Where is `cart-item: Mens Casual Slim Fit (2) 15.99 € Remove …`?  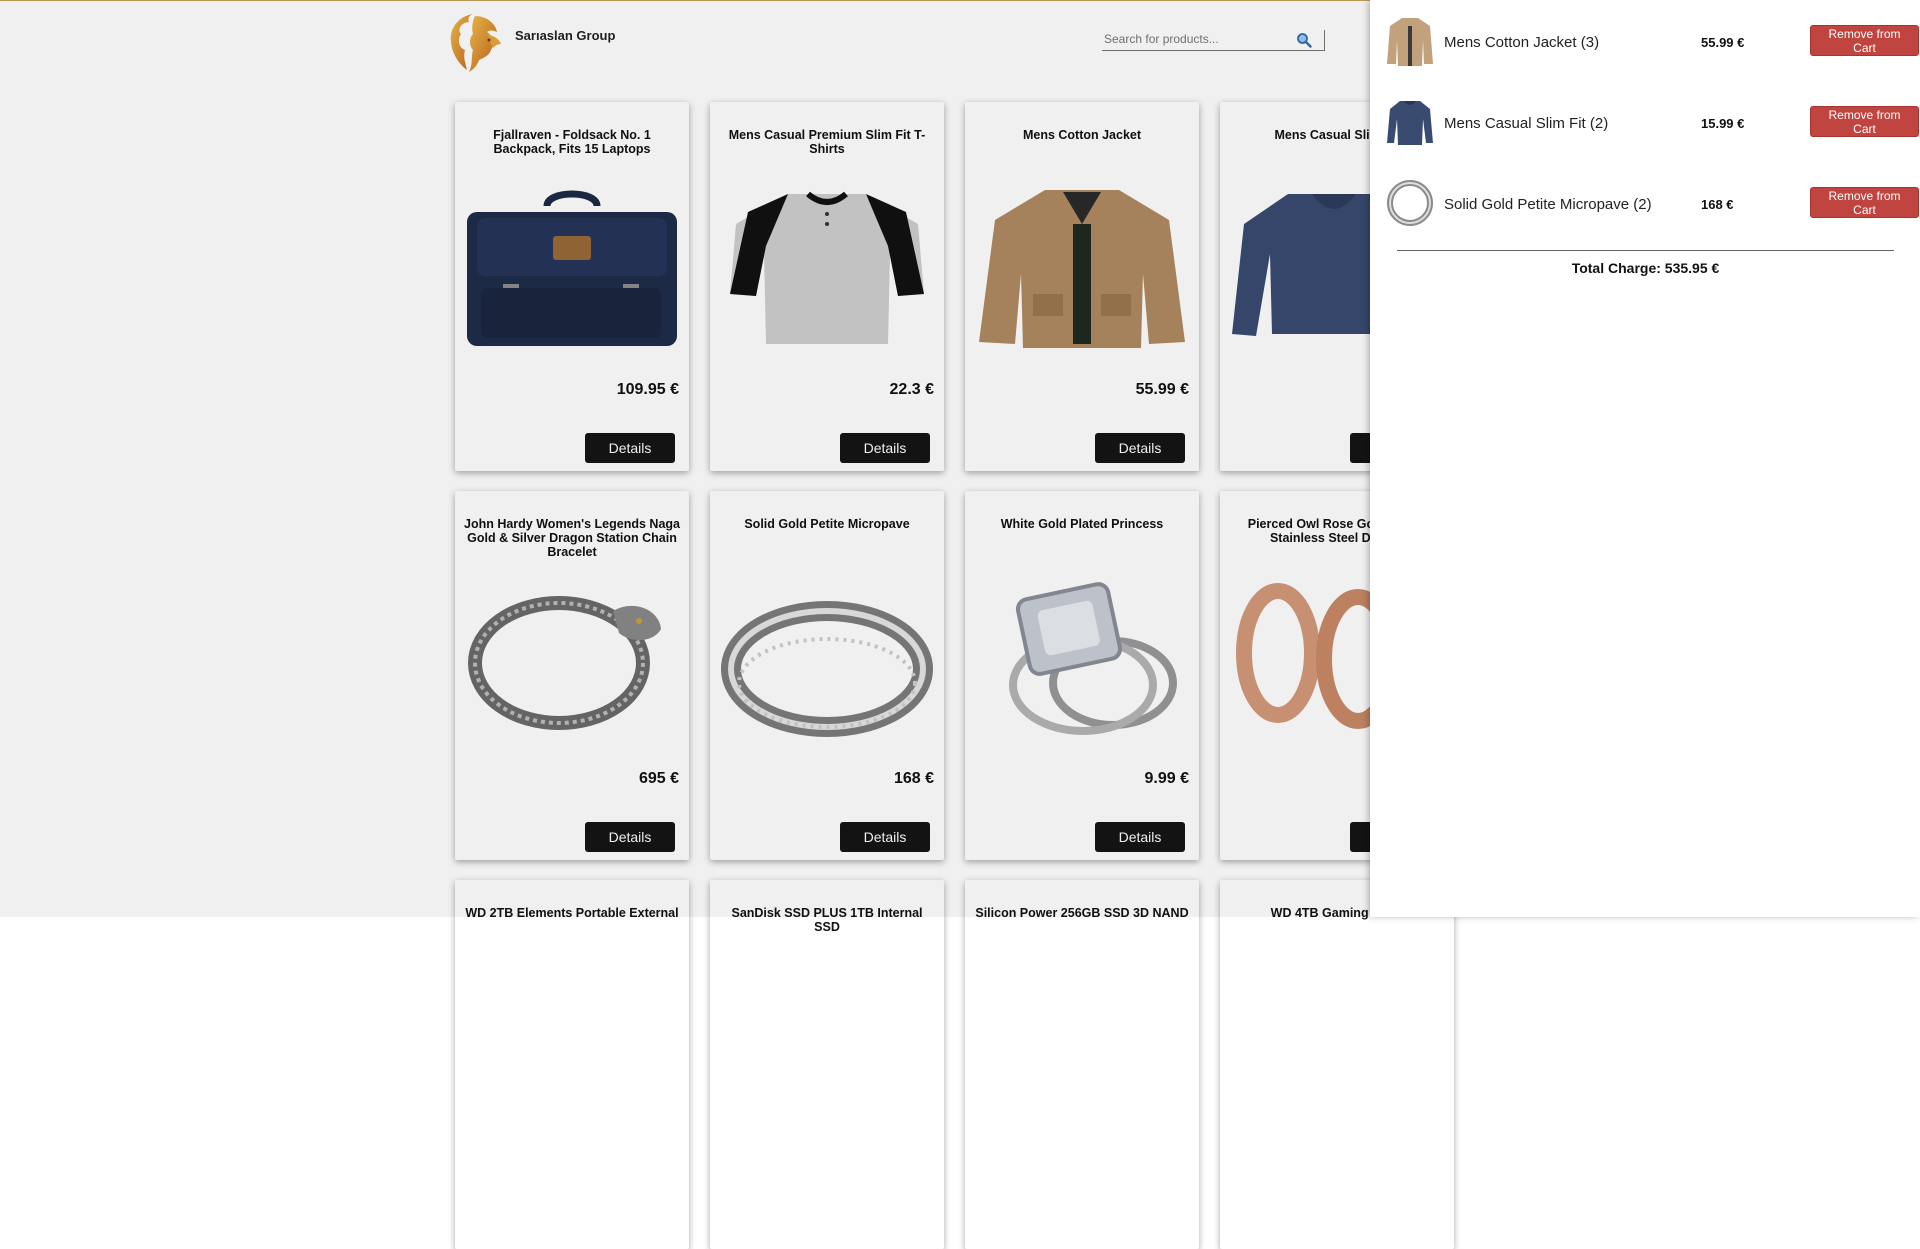
cart-item: Mens Casual Slim Fit (2) 15.99 € Remove … is located at coordinates (1652, 124).